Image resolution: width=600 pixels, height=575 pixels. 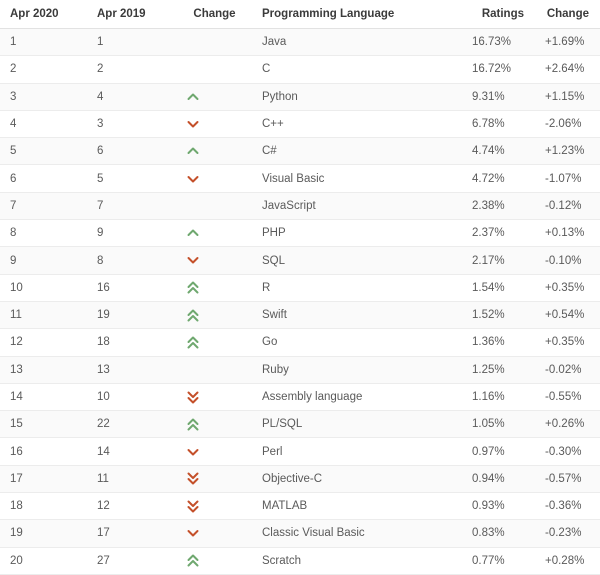 What do you see at coordinates (357, 288) in the screenshot?
I see `cell-programming-language: R` at bounding box center [357, 288].